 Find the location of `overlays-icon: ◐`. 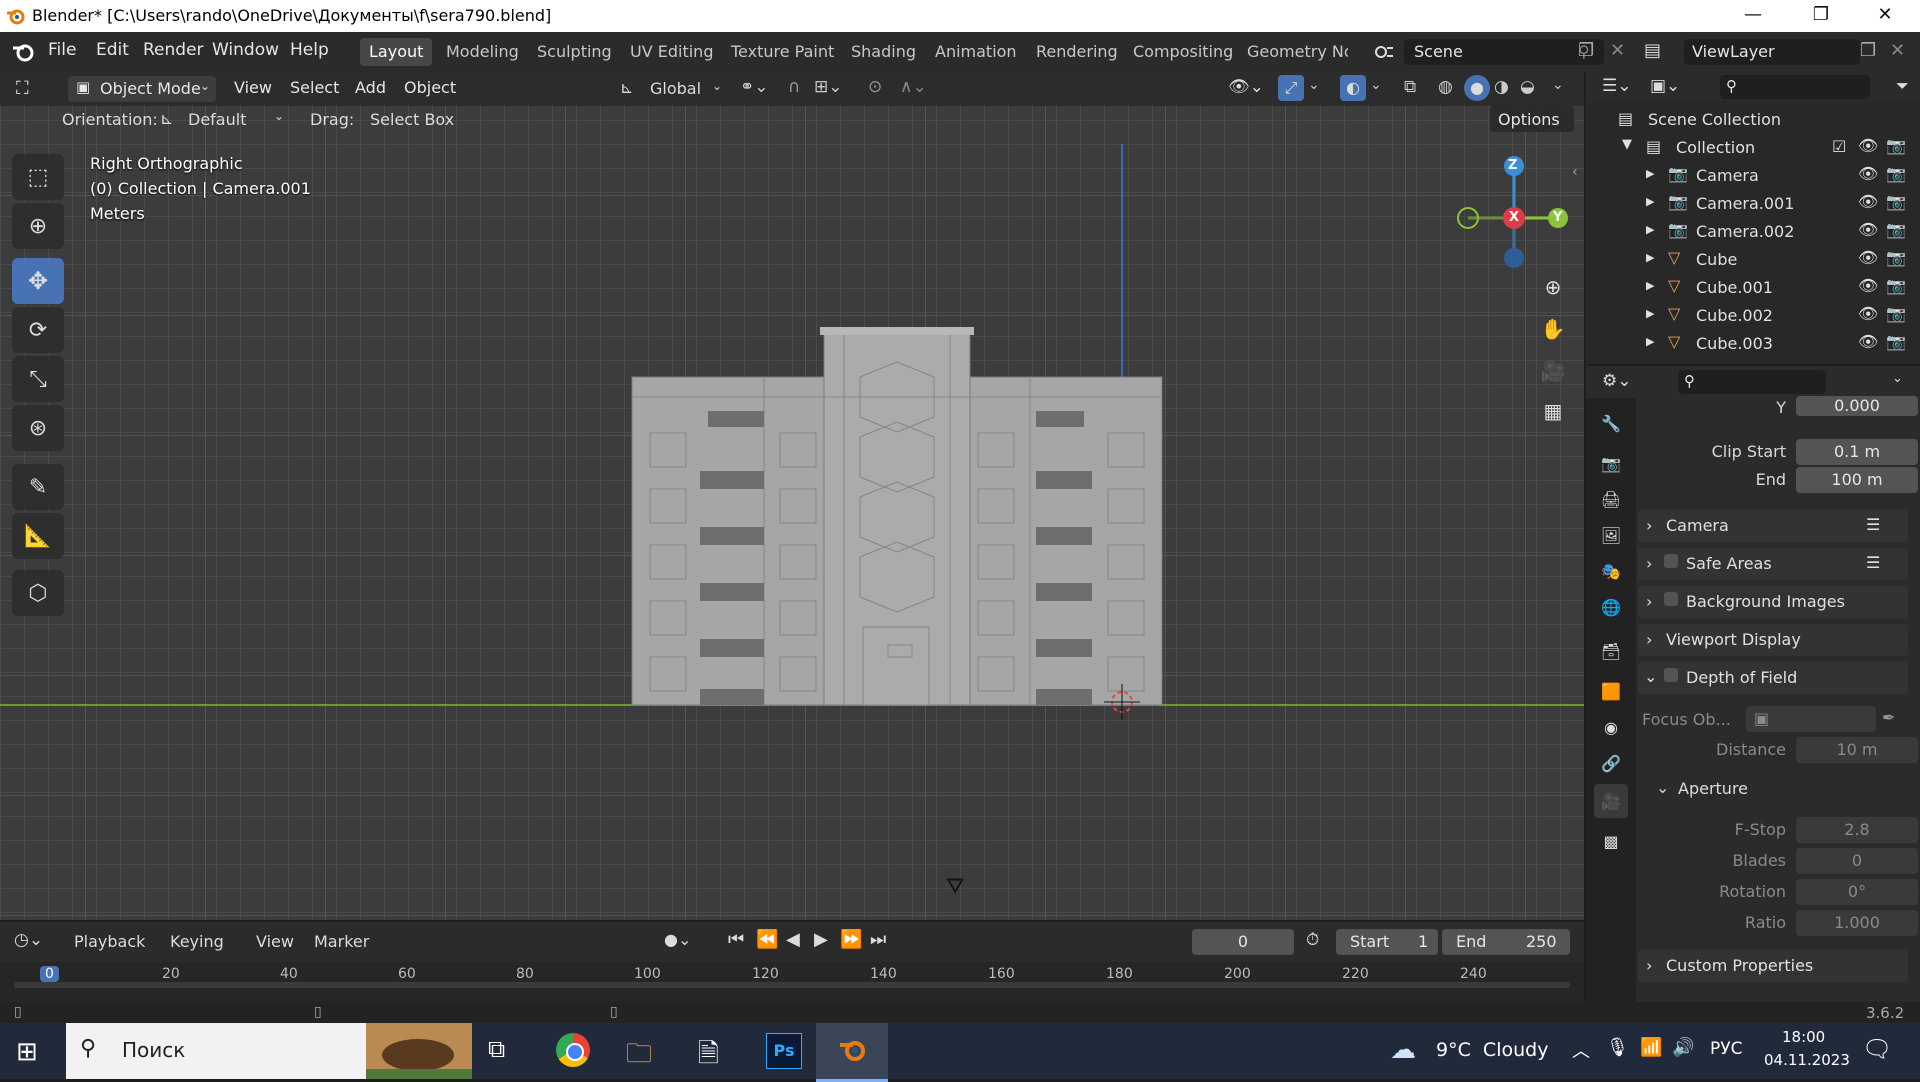

overlays-icon: ◐ is located at coordinates (1353, 88).